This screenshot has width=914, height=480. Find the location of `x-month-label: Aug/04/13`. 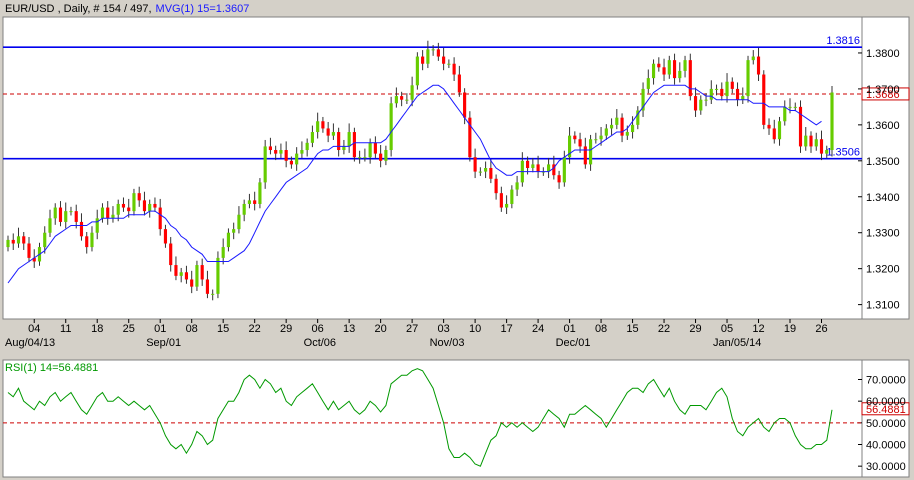

x-month-label: Aug/04/13 is located at coordinates (30, 343).